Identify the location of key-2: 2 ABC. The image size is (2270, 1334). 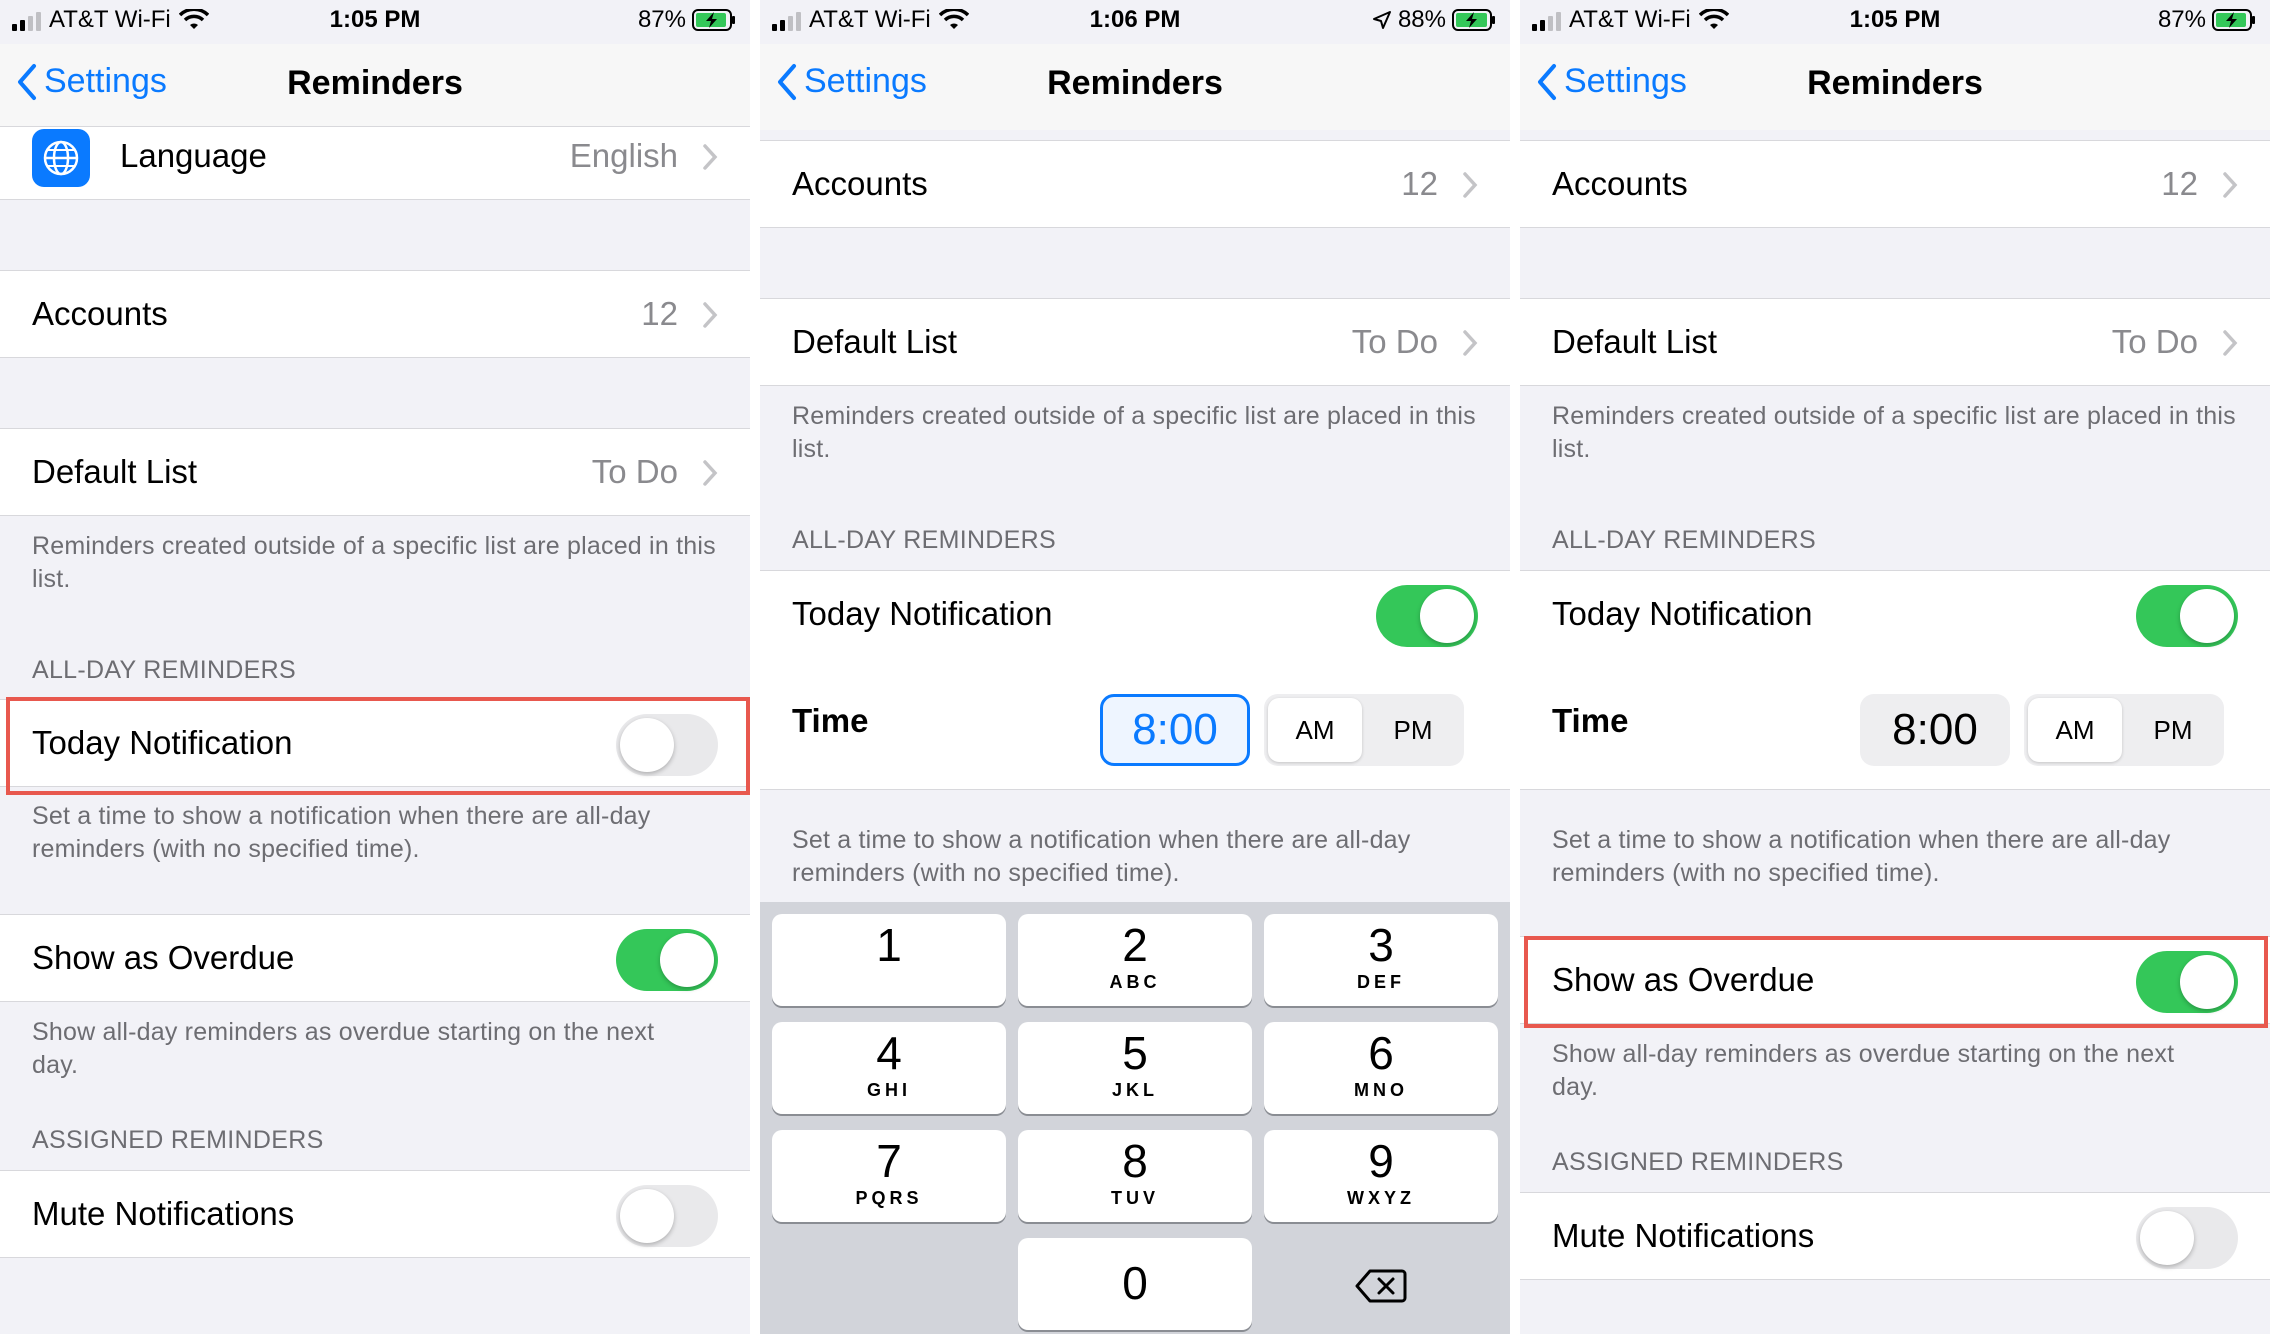
(1135, 960).